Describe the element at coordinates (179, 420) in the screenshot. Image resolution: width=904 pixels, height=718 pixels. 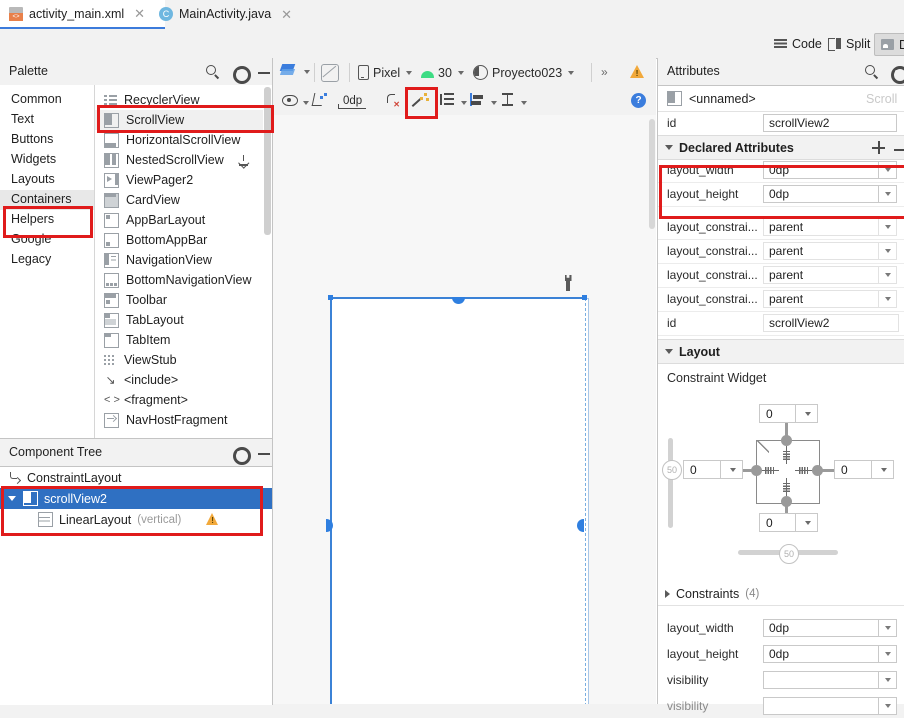
I see `palette-item-navhostfragment: NavHostFragment` at that location.